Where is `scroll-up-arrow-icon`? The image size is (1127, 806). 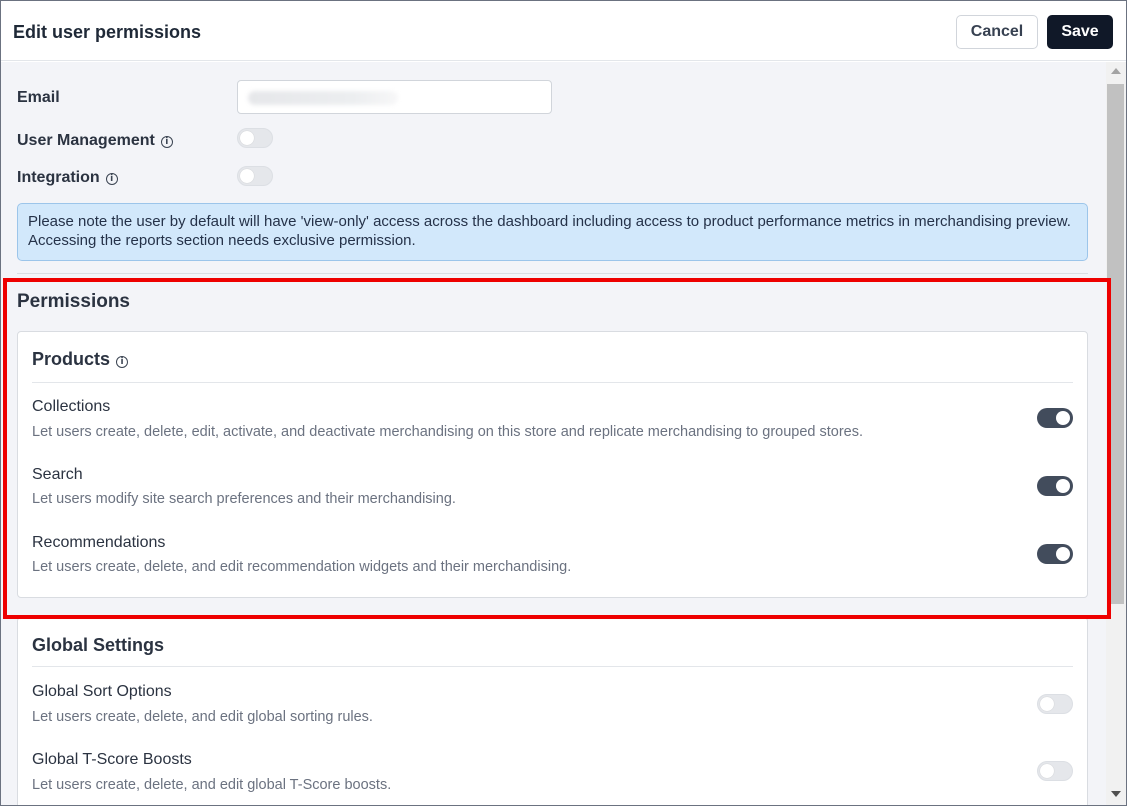 scroll-up-arrow-icon is located at coordinates (1116, 71).